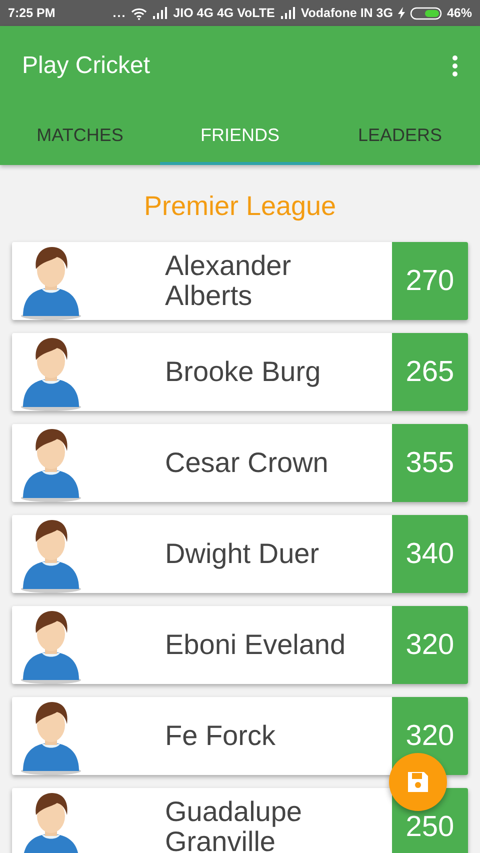  What do you see at coordinates (247, 463) in the screenshot?
I see `player-name: Cesar Crown` at bounding box center [247, 463].